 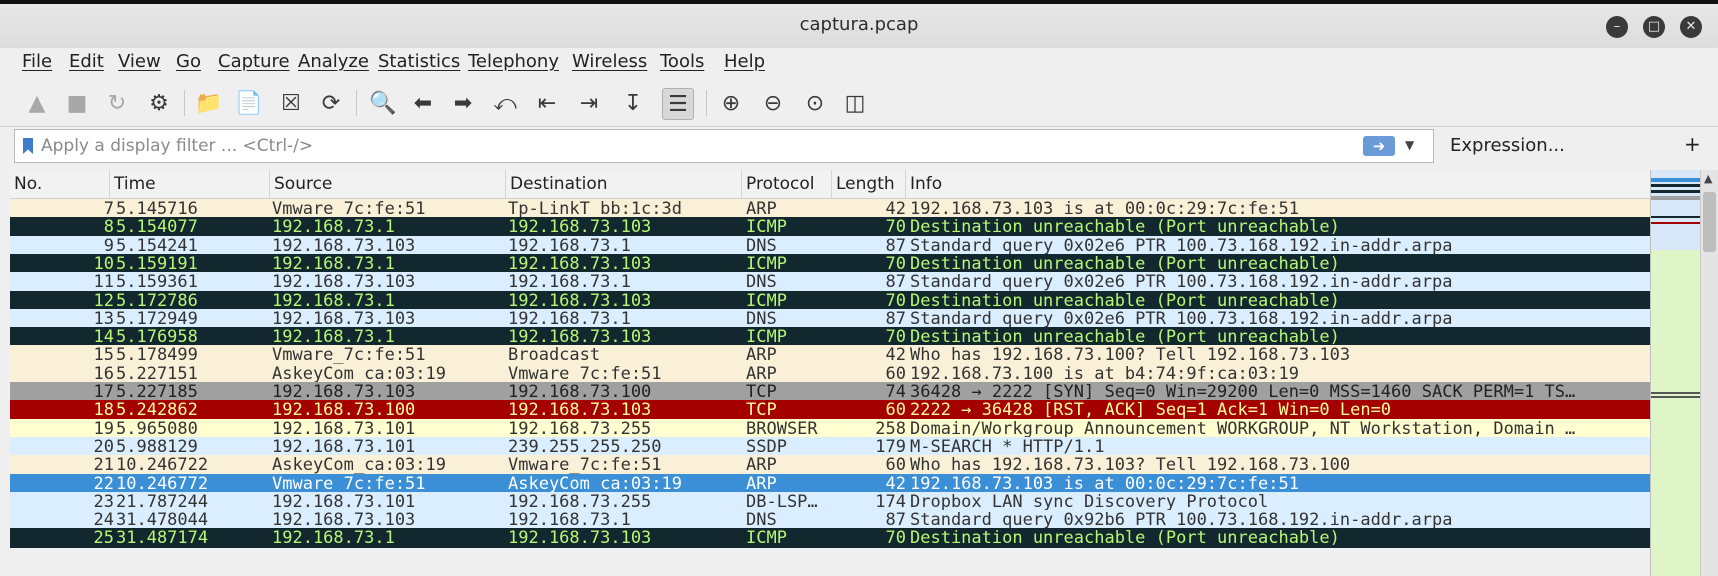 What do you see at coordinates (344, 428) in the screenshot?
I see `packet-source: 192.168.73.101` at bounding box center [344, 428].